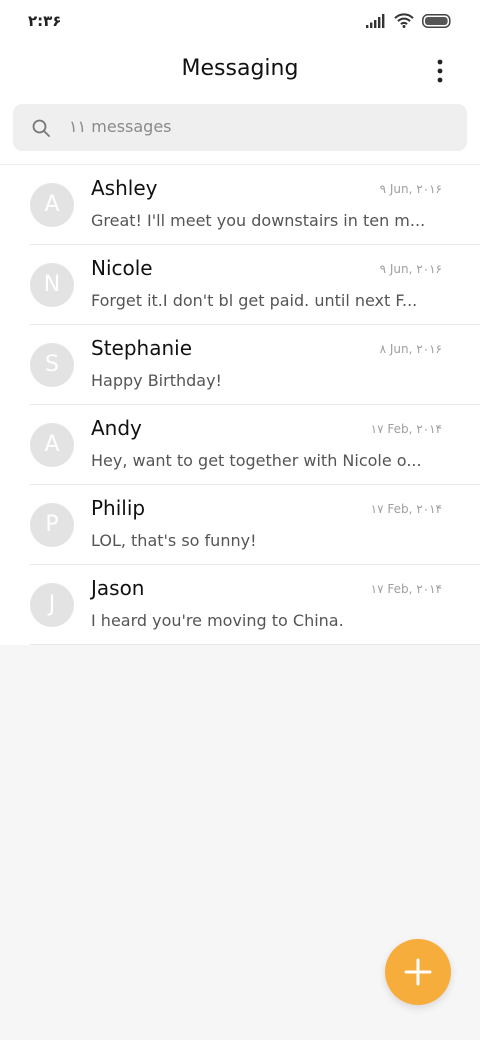 Image resolution: width=480 pixels, height=1040 pixels. I want to click on status-icons, so click(405, 22).